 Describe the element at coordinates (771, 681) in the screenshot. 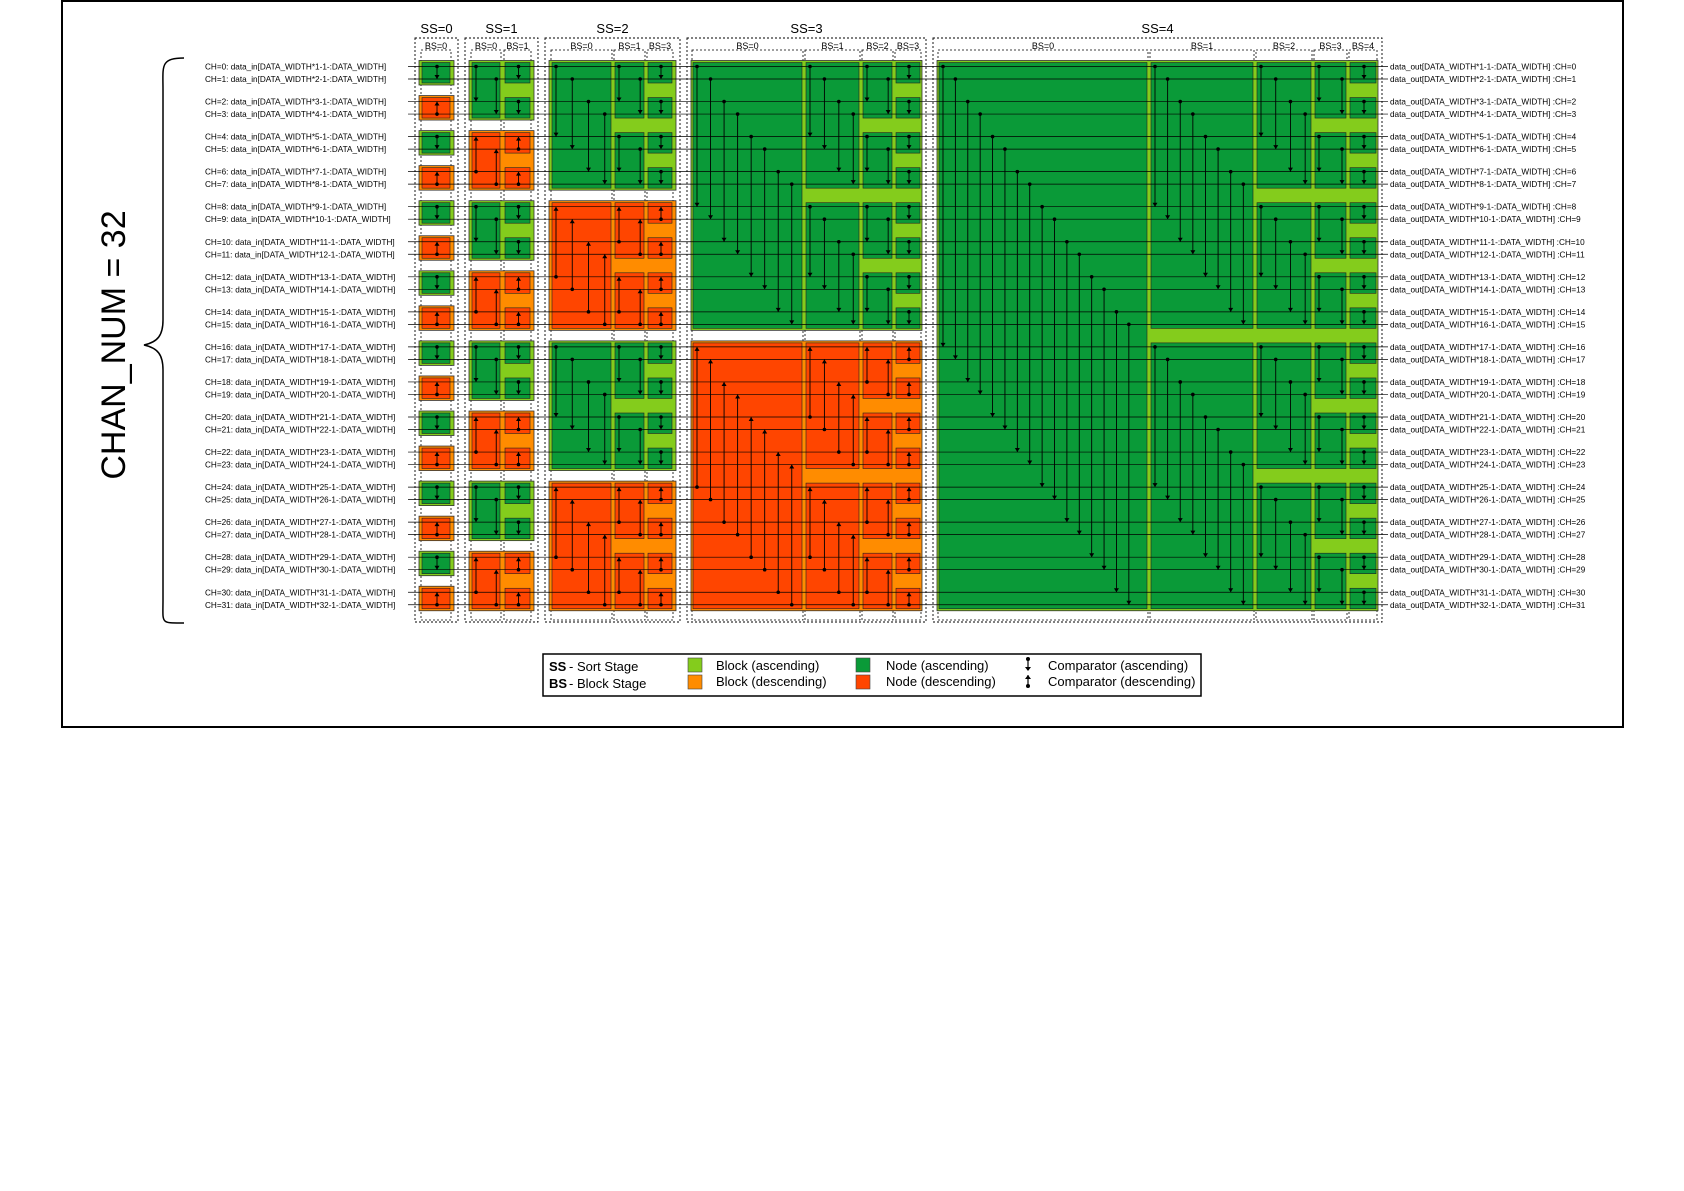

I see `legend-block-desc: Block (descending)` at that location.